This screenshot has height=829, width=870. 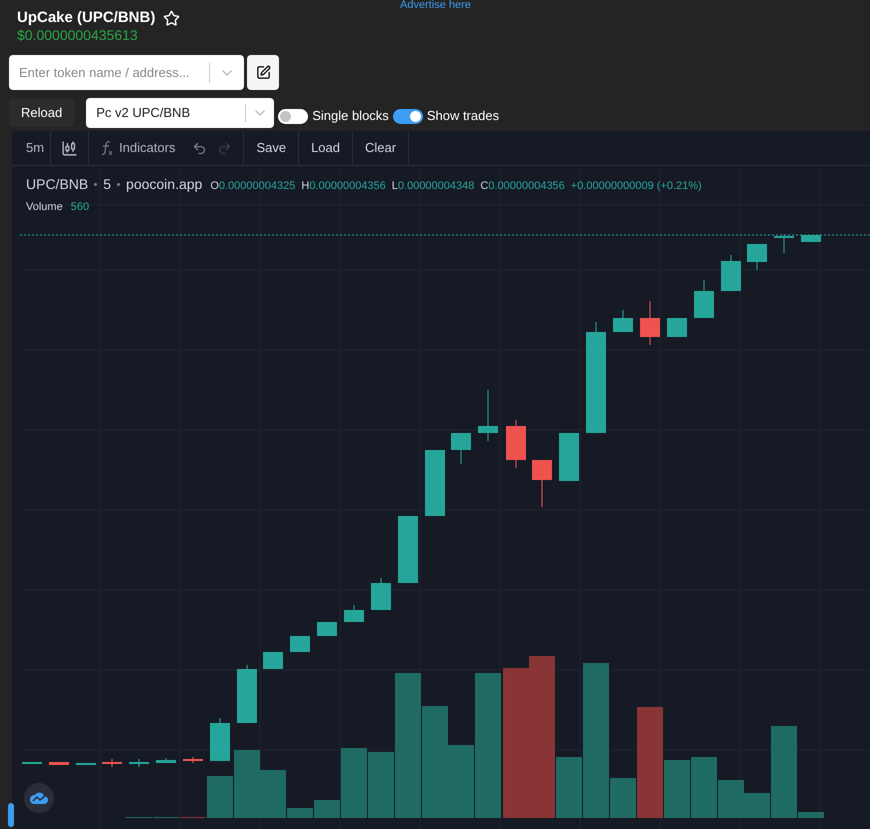 I want to click on token-title: UpCake (UPC/BNB), so click(x=86, y=18).